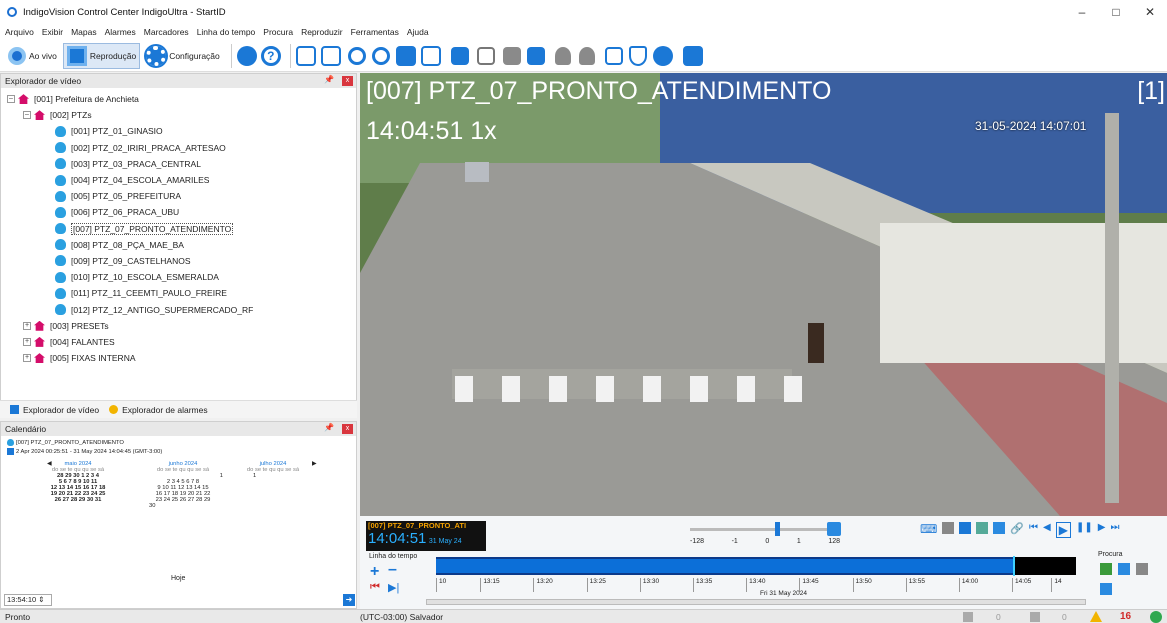 The width and height of the screenshot is (1167, 623). Describe the element at coordinates (1035, 617) in the screenshot. I see `camera-status-icon` at that location.